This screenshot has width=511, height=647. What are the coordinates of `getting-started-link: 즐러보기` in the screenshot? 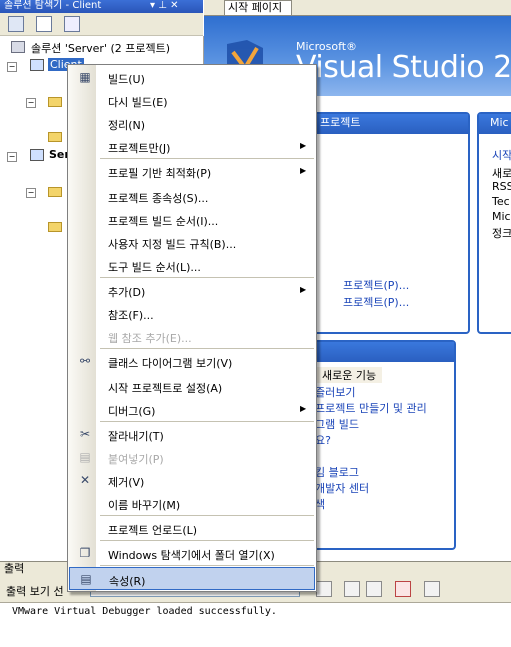 It's located at (335, 392).